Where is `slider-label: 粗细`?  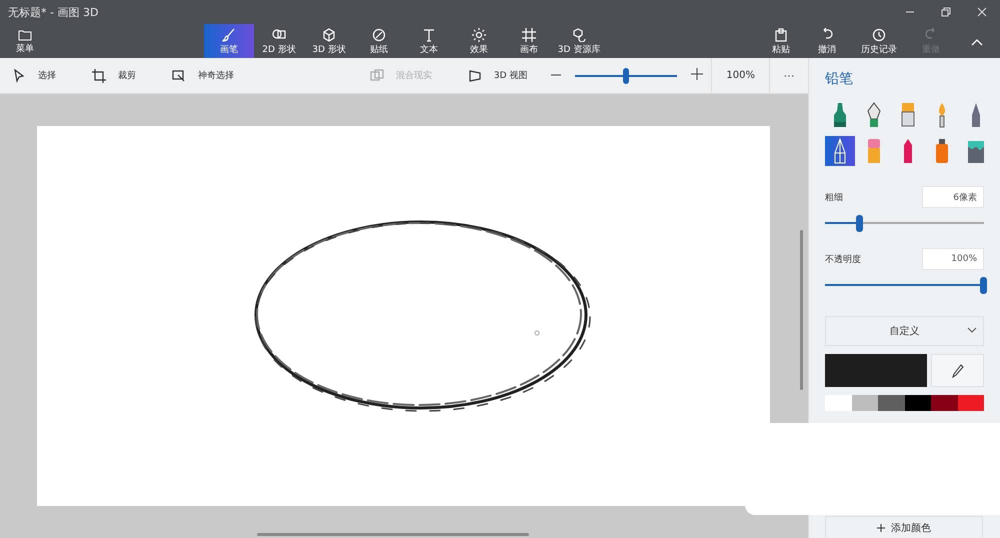
slider-label: 粗细 is located at coordinates (834, 198).